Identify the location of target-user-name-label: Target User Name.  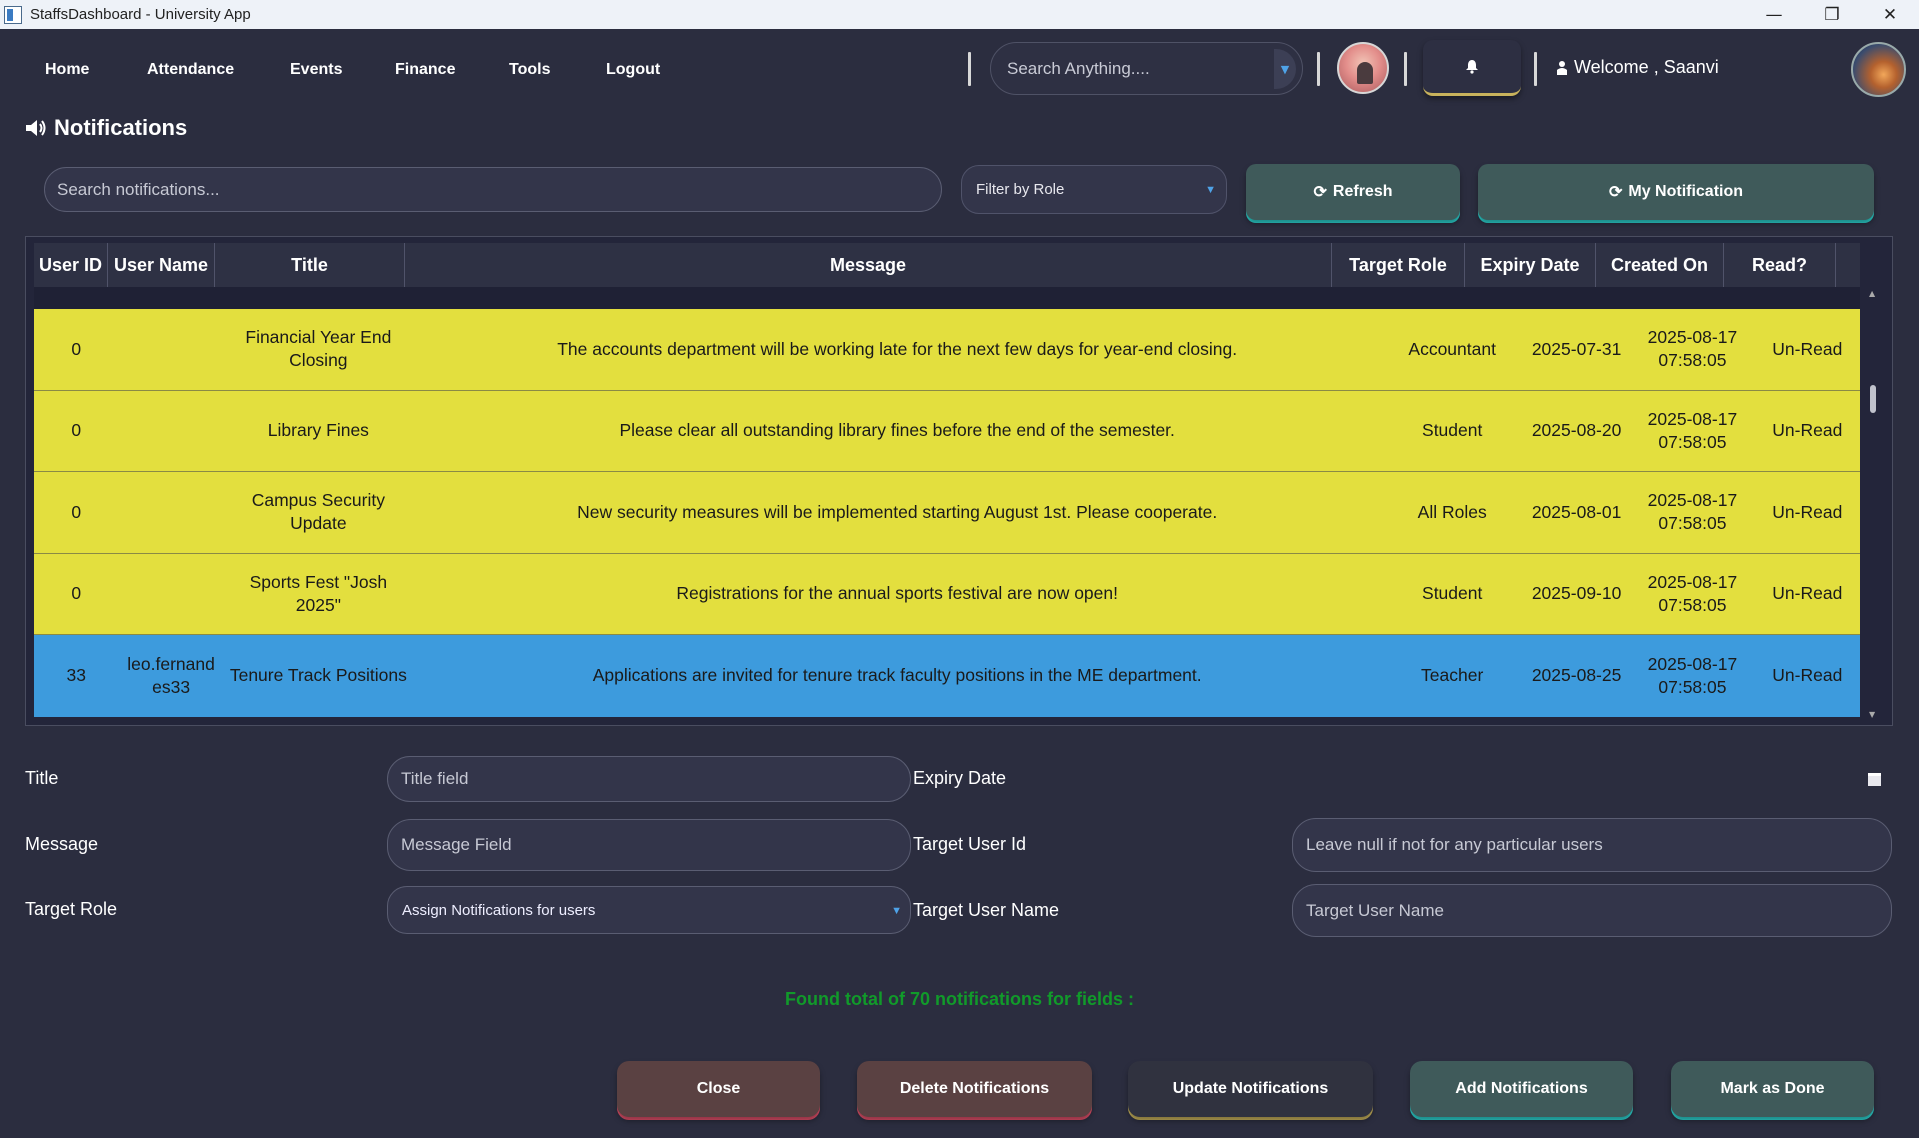
(986, 910).